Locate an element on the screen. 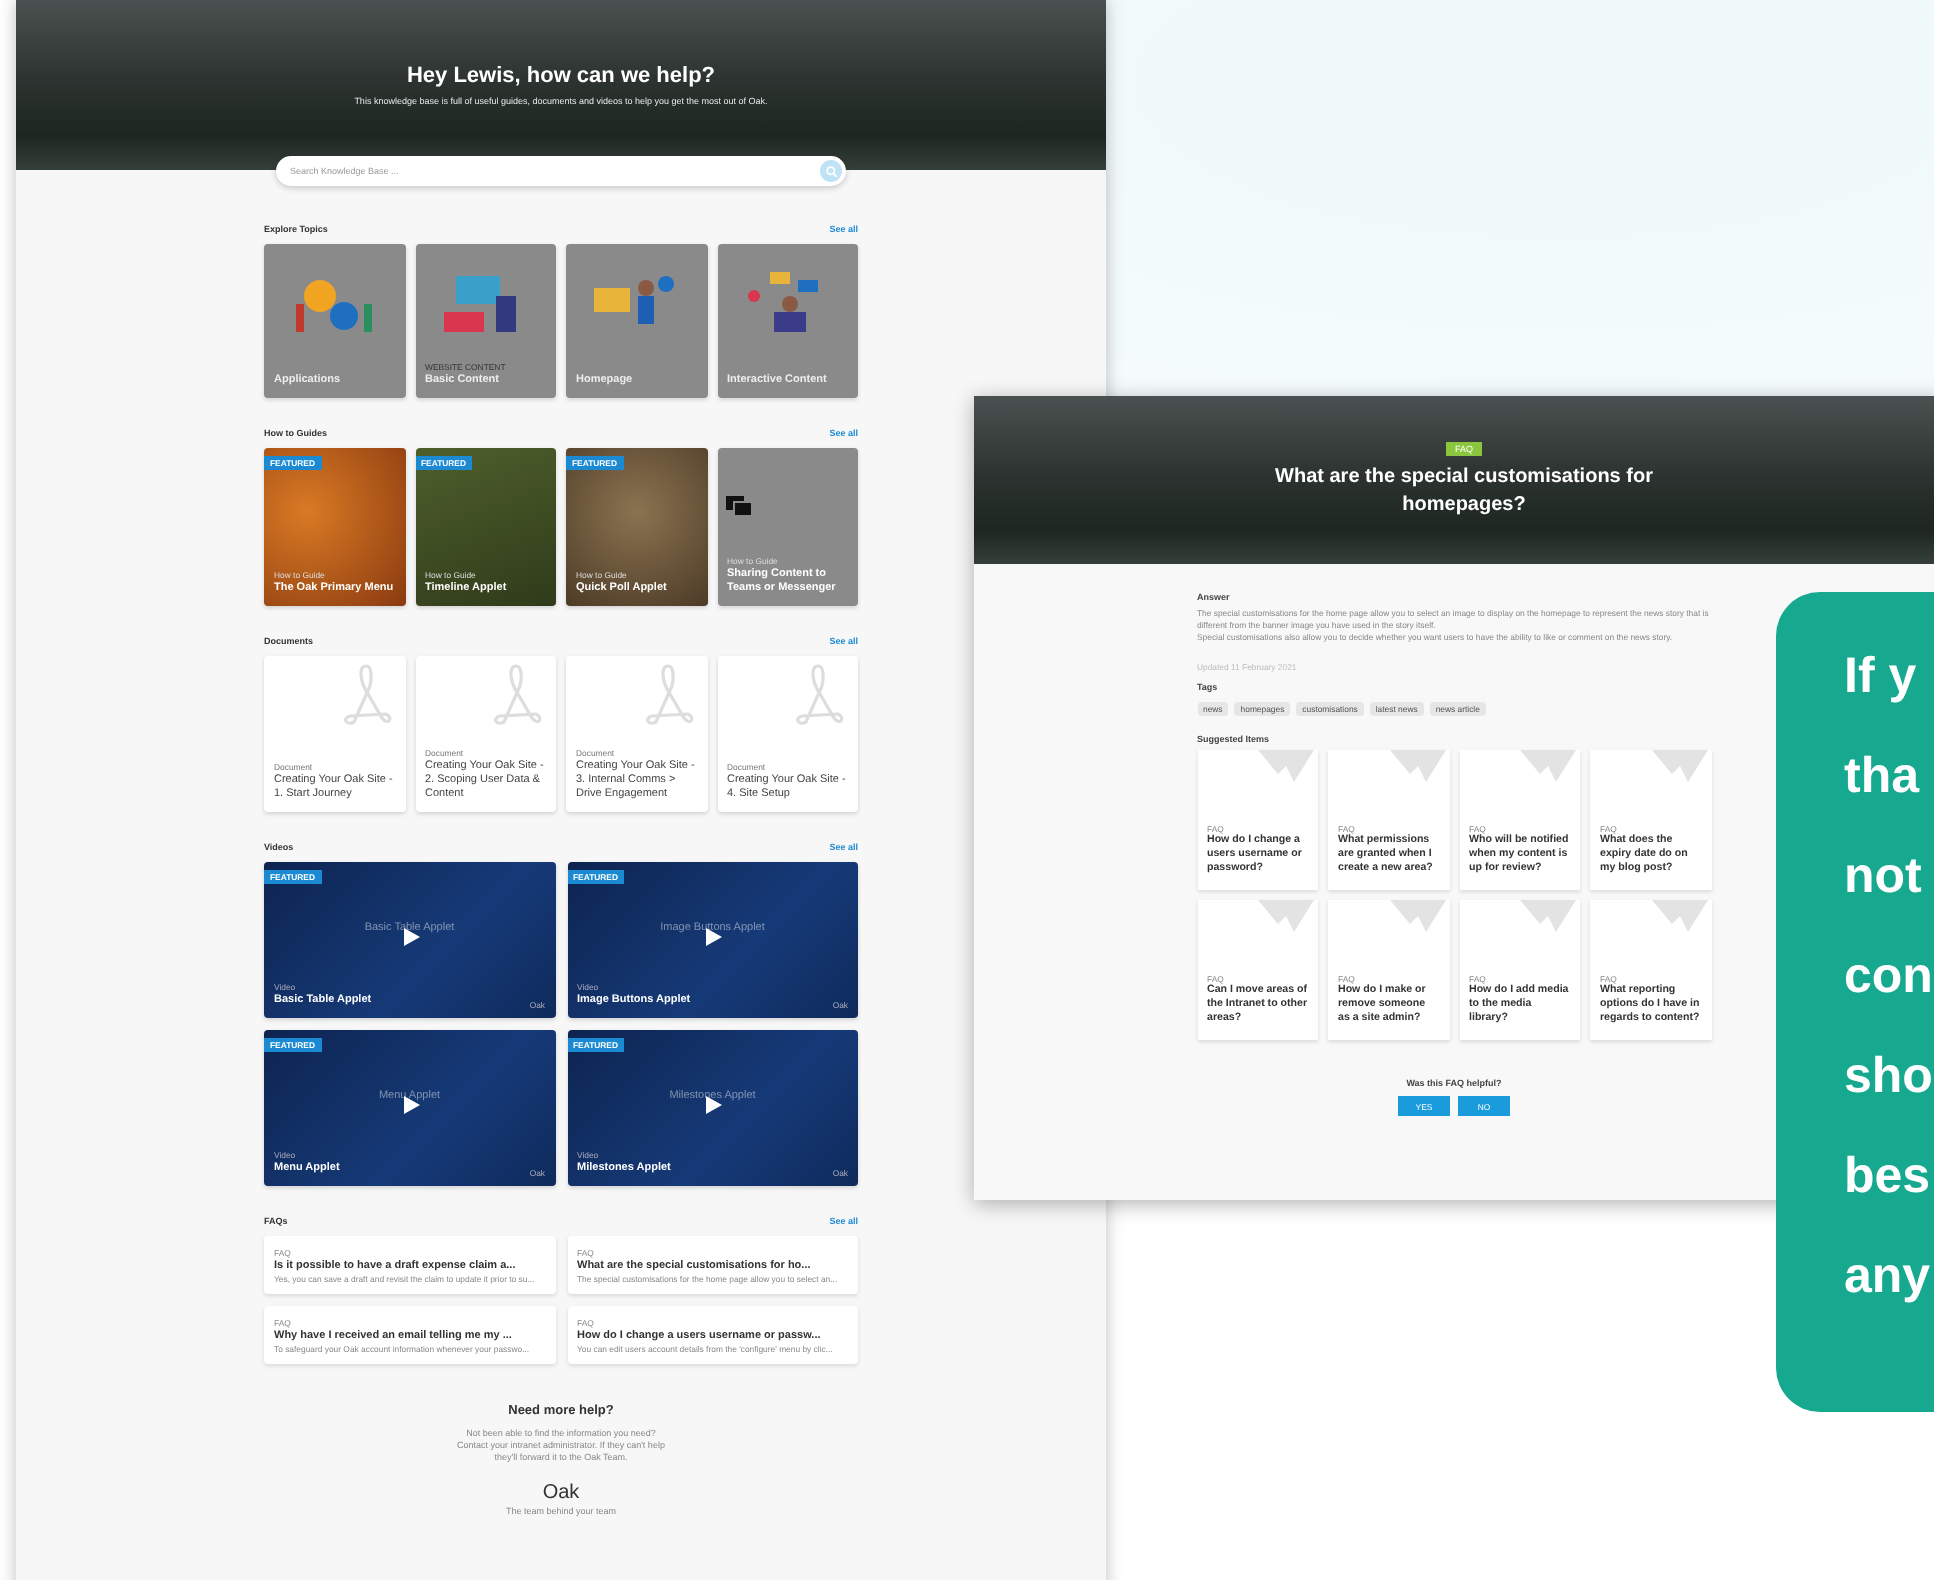 The height and width of the screenshot is (1580, 1934). chat-icon is located at coordinates (739, 508).